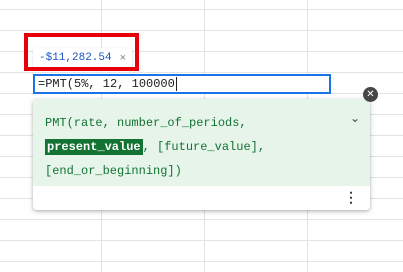 This screenshot has width=403, height=272. What do you see at coordinates (146, 123) in the screenshot?
I see `signature-text: PMT(rate, number_of_periods,` at bounding box center [146, 123].